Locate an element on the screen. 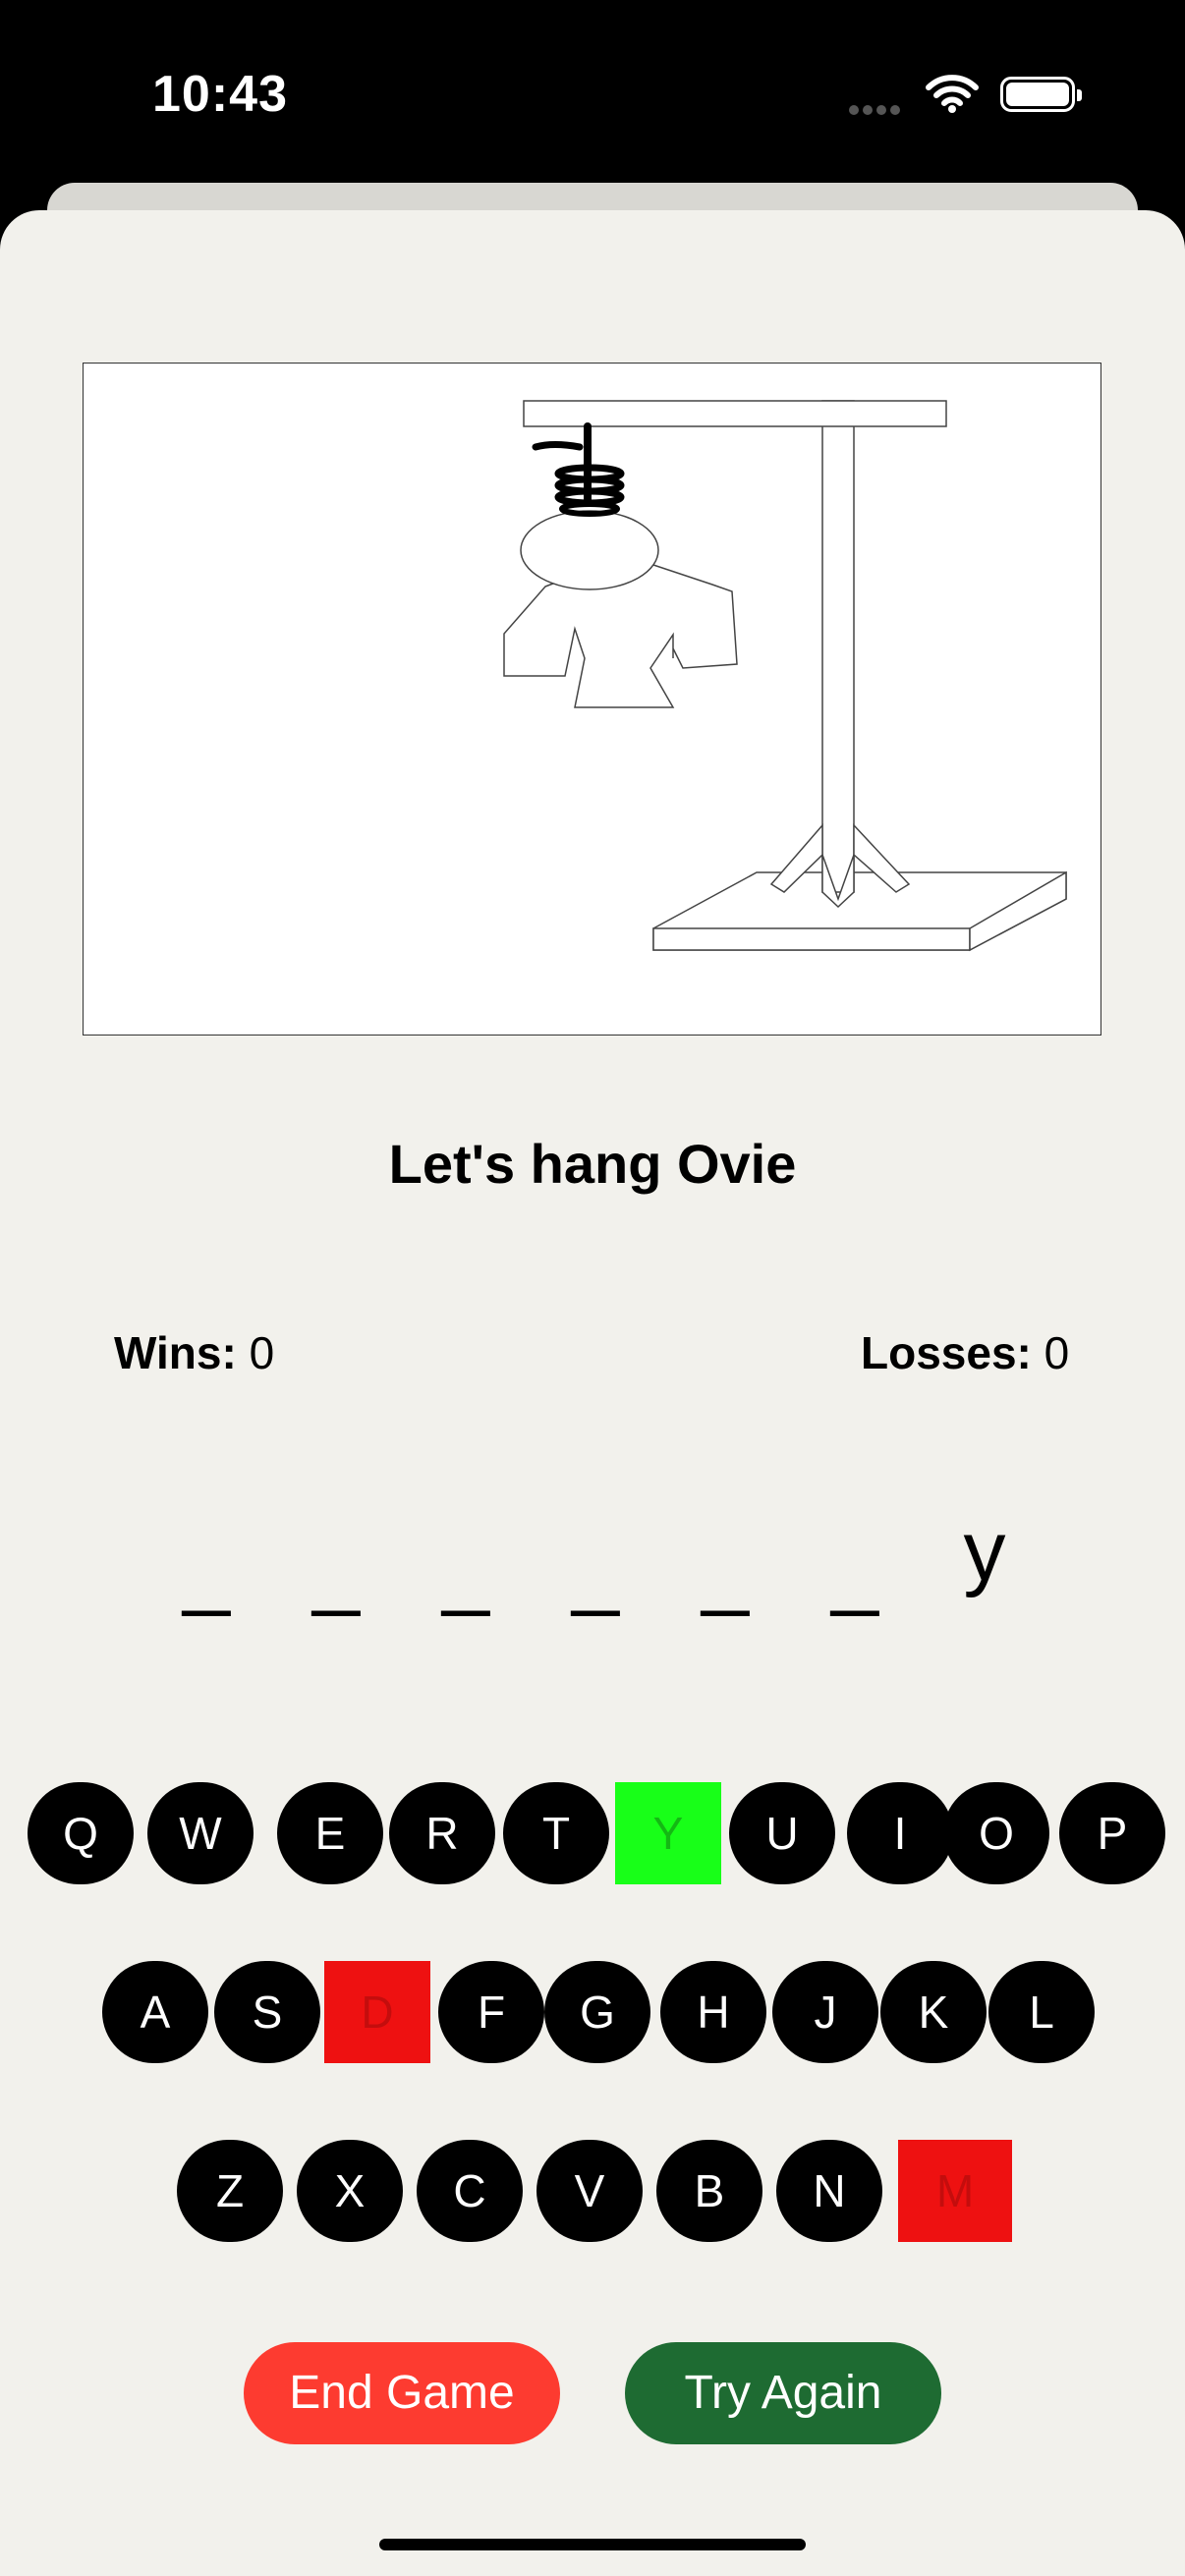 The width and height of the screenshot is (1185, 2576). key-p: P is located at coordinates (1112, 1833).